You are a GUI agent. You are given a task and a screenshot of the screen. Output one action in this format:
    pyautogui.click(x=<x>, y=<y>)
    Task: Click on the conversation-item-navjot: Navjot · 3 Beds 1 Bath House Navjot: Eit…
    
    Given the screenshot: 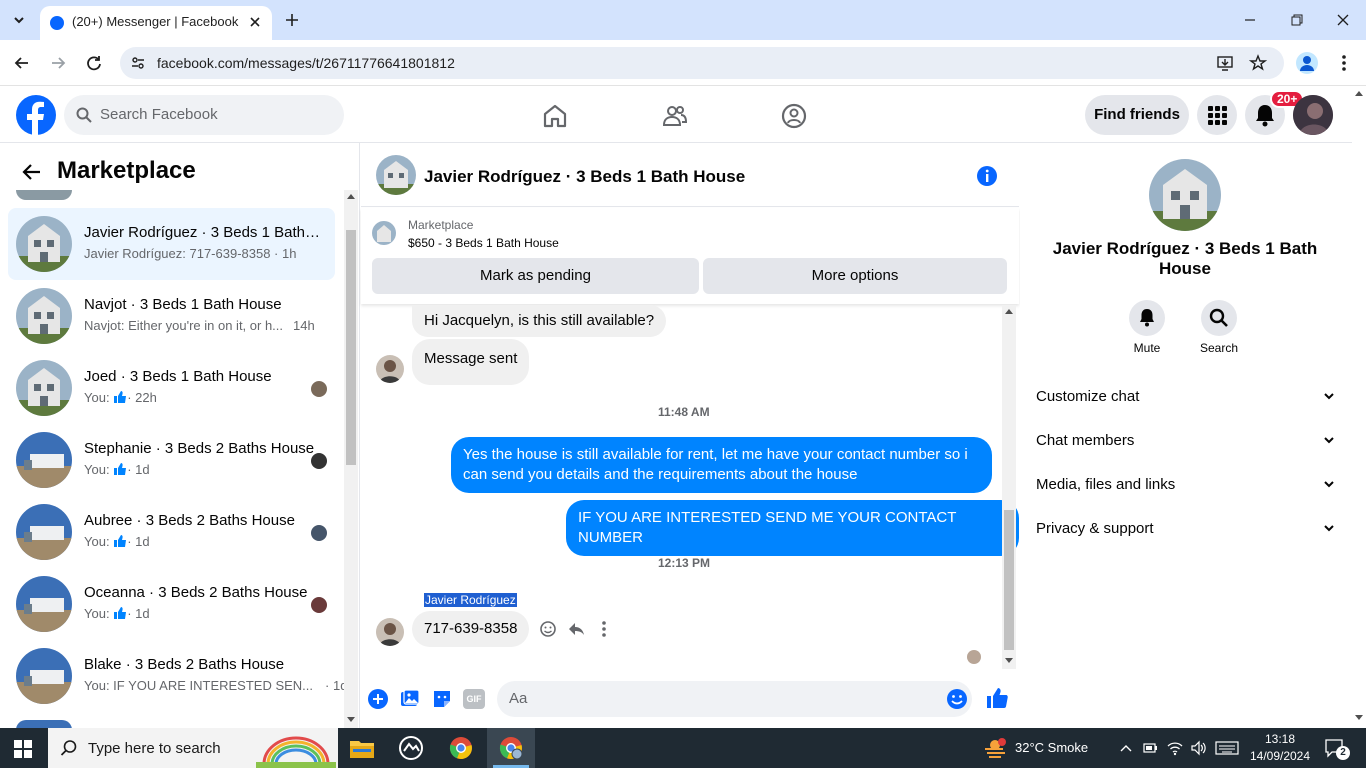 What is the action you would take?
    pyautogui.click(x=171, y=316)
    